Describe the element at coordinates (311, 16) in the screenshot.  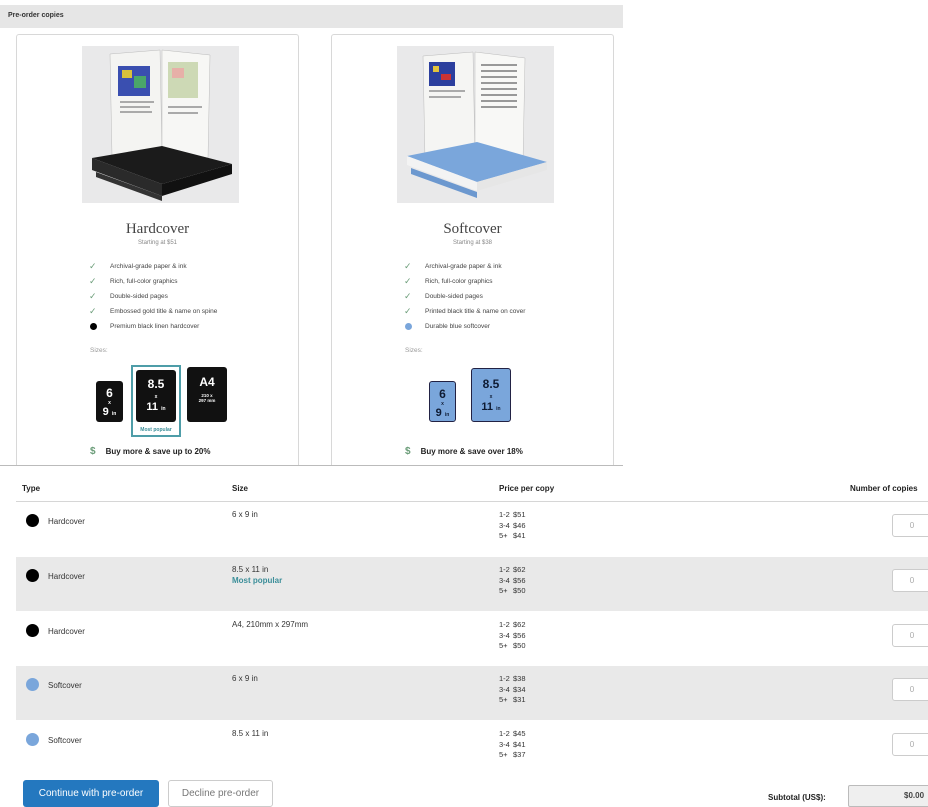
I see `preorder-header: Pre-order copies` at that location.